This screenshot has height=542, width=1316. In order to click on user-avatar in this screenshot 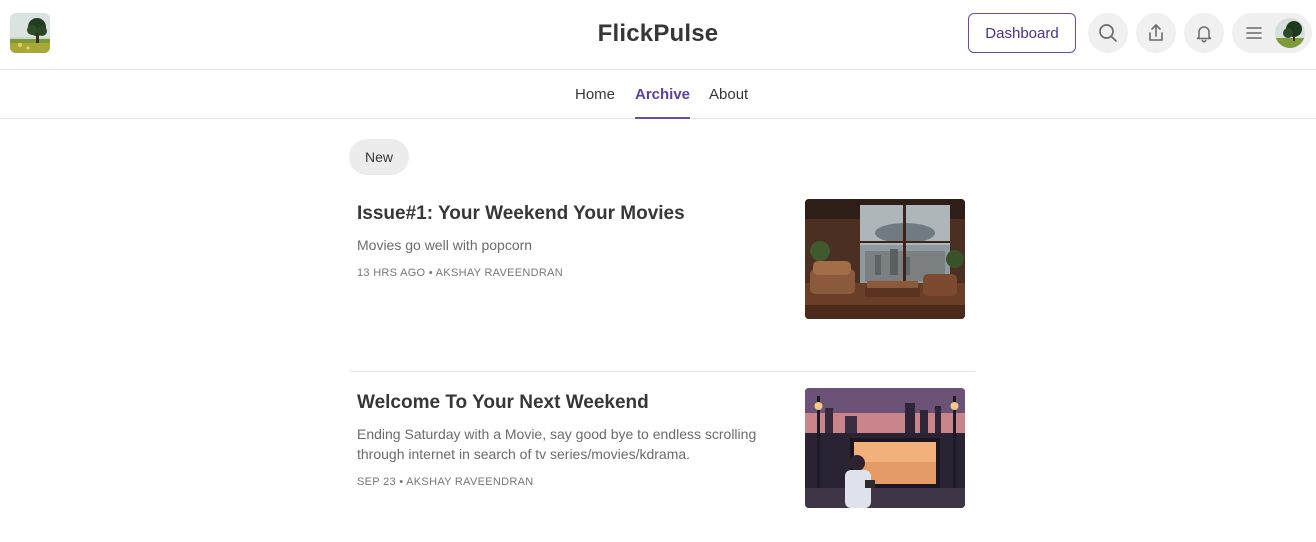, I will do `click(1290, 33)`.